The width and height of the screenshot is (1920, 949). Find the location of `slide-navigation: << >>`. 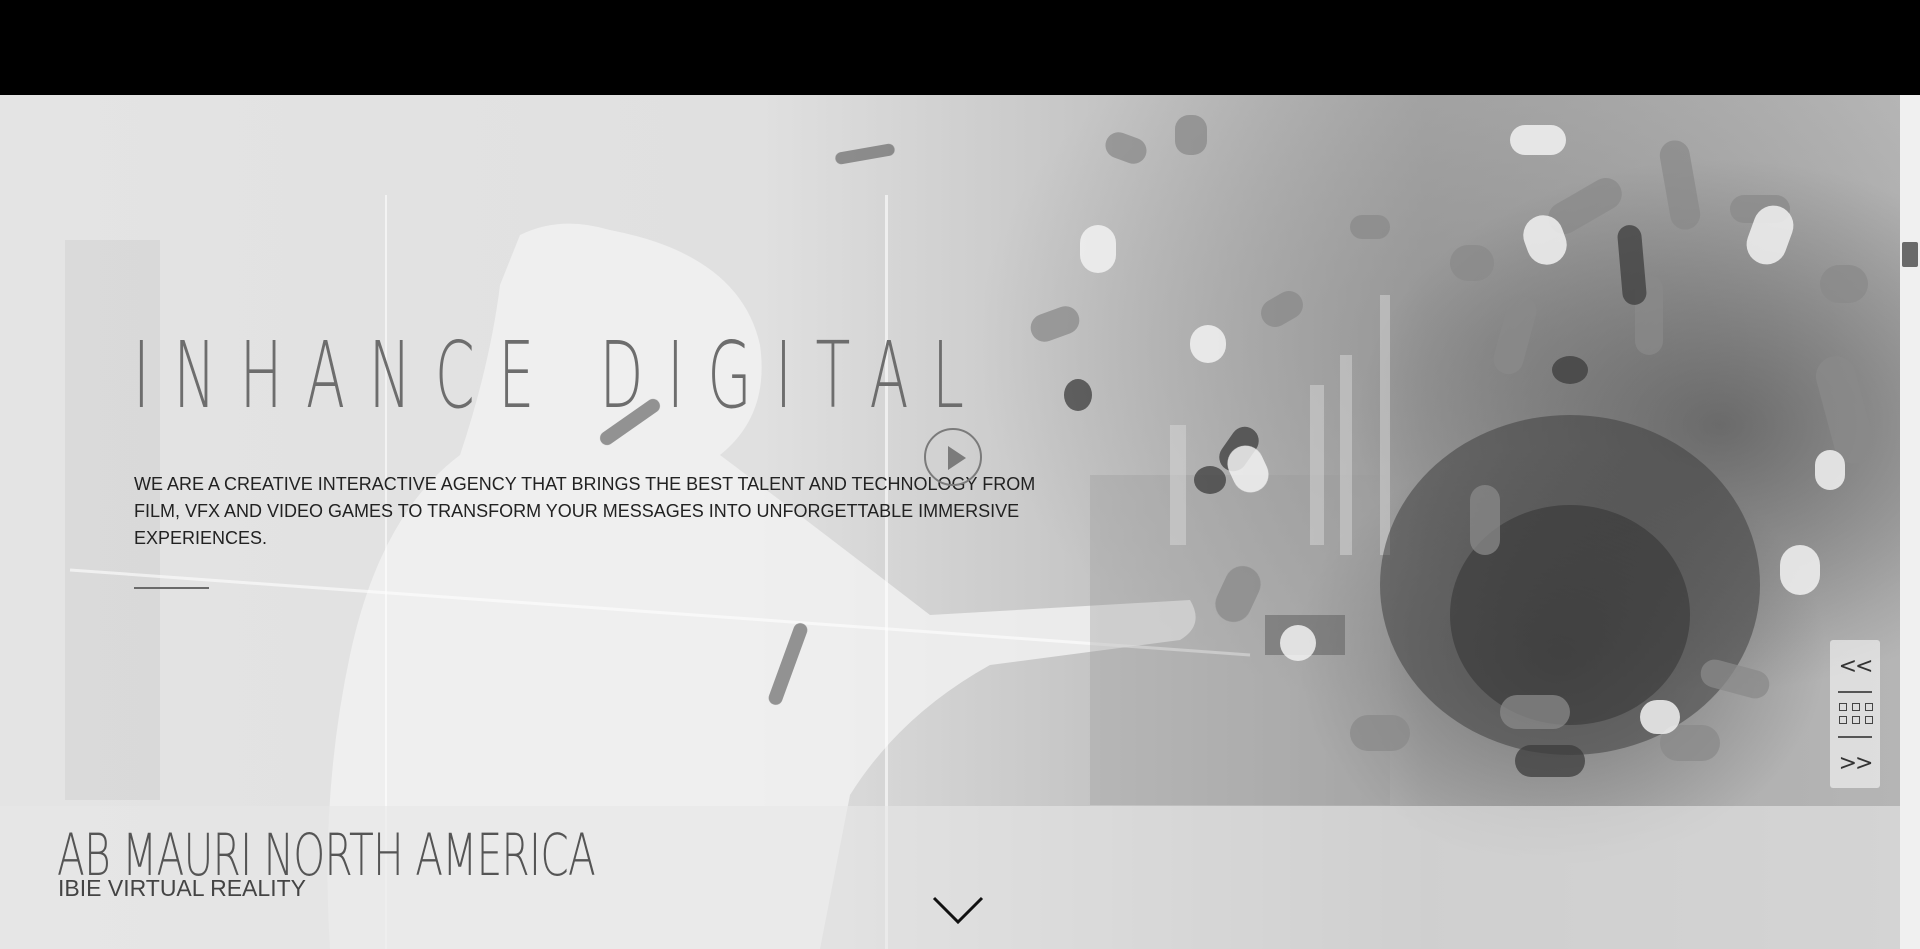

slide-navigation: << >> is located at coordinates (1855, 714).